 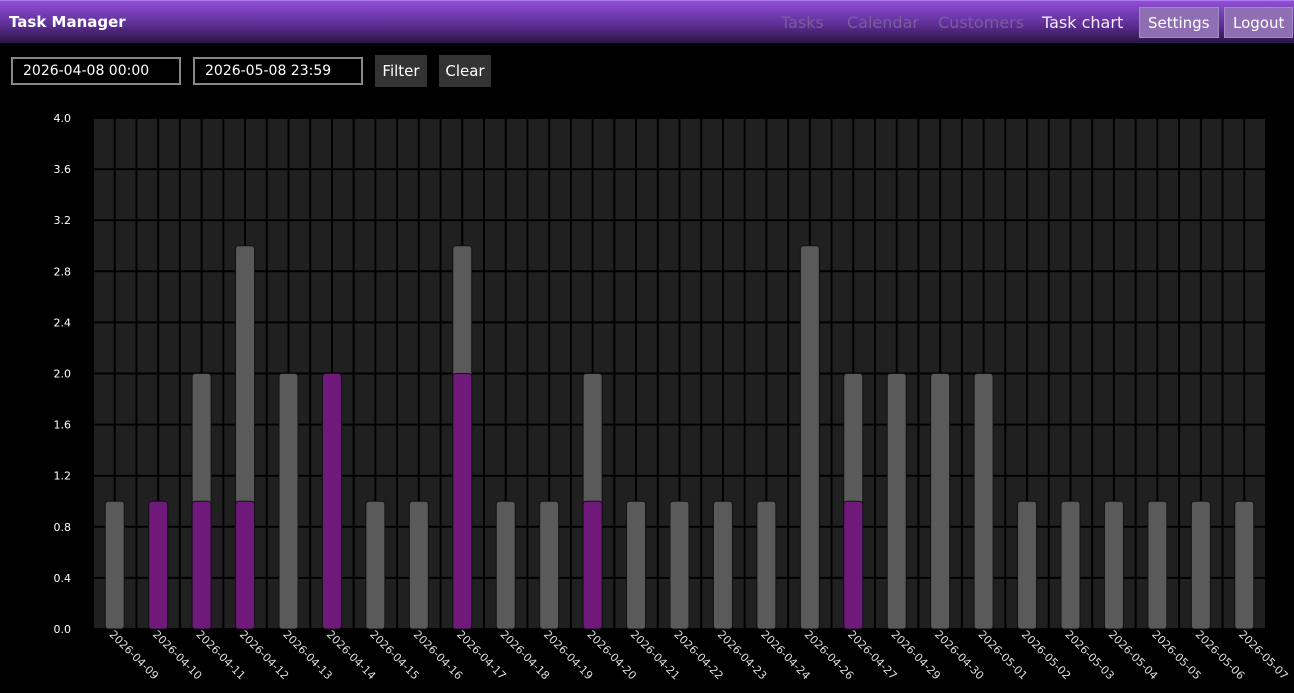 What do you see at coordinates (63, 169) in the screenshot?
I see `y-tick-label: 3.6` at bounding box center [63, 169].